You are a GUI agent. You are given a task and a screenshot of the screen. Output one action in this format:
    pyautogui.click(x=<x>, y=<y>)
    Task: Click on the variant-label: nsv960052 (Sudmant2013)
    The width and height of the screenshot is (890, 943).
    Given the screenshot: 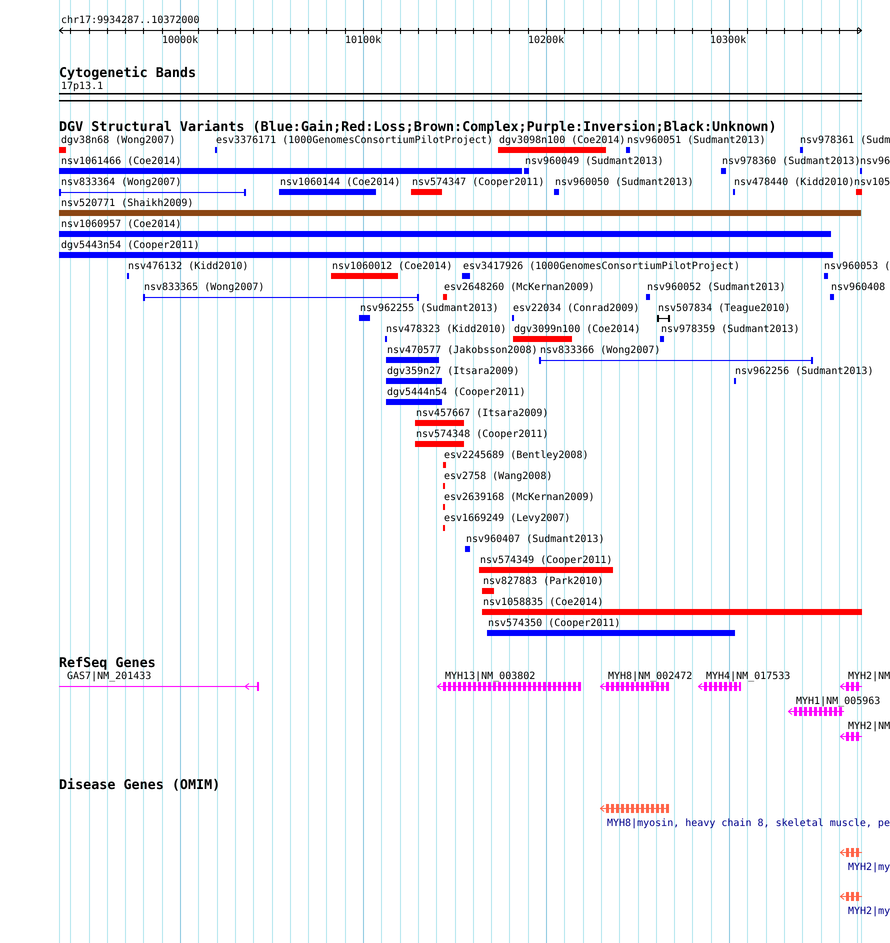 What is the action you would take?
    pyautogui.click(x=716, y=288)
    